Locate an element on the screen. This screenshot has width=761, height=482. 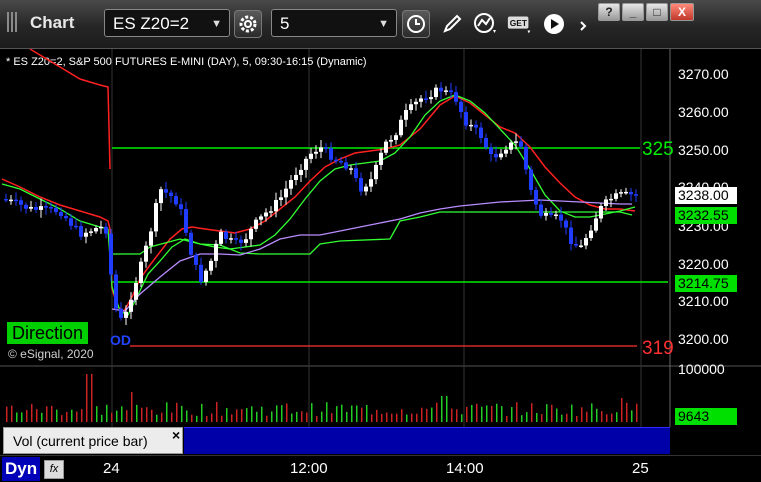
current-price-tag: 3238.00 is located at coordinates (706, 195).